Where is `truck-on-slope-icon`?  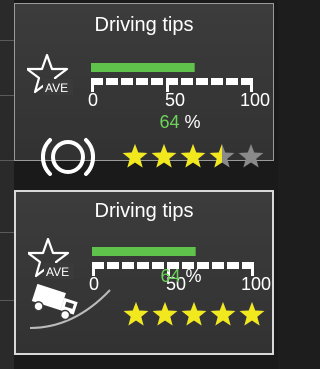 truck-on-slope-icon is located at coordinates (70, 306).